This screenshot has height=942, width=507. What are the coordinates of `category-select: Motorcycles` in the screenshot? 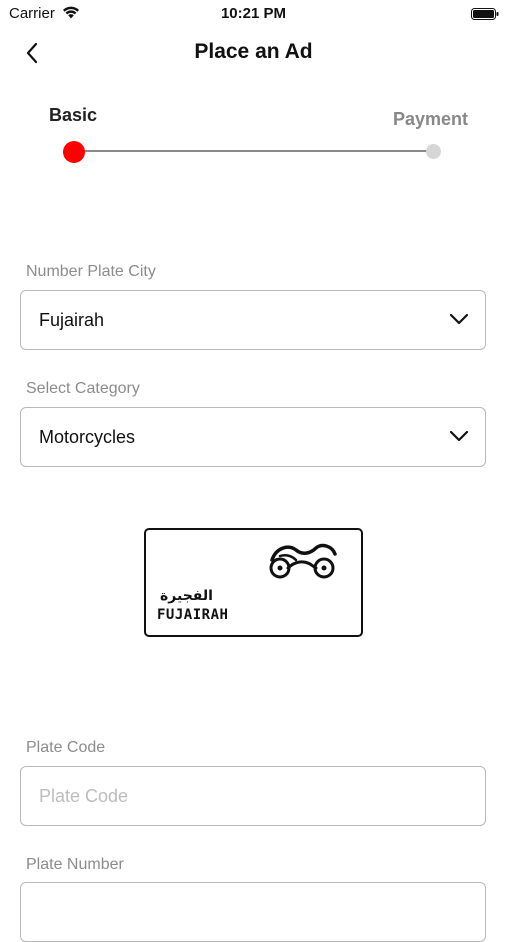 It's located at (253, 437).